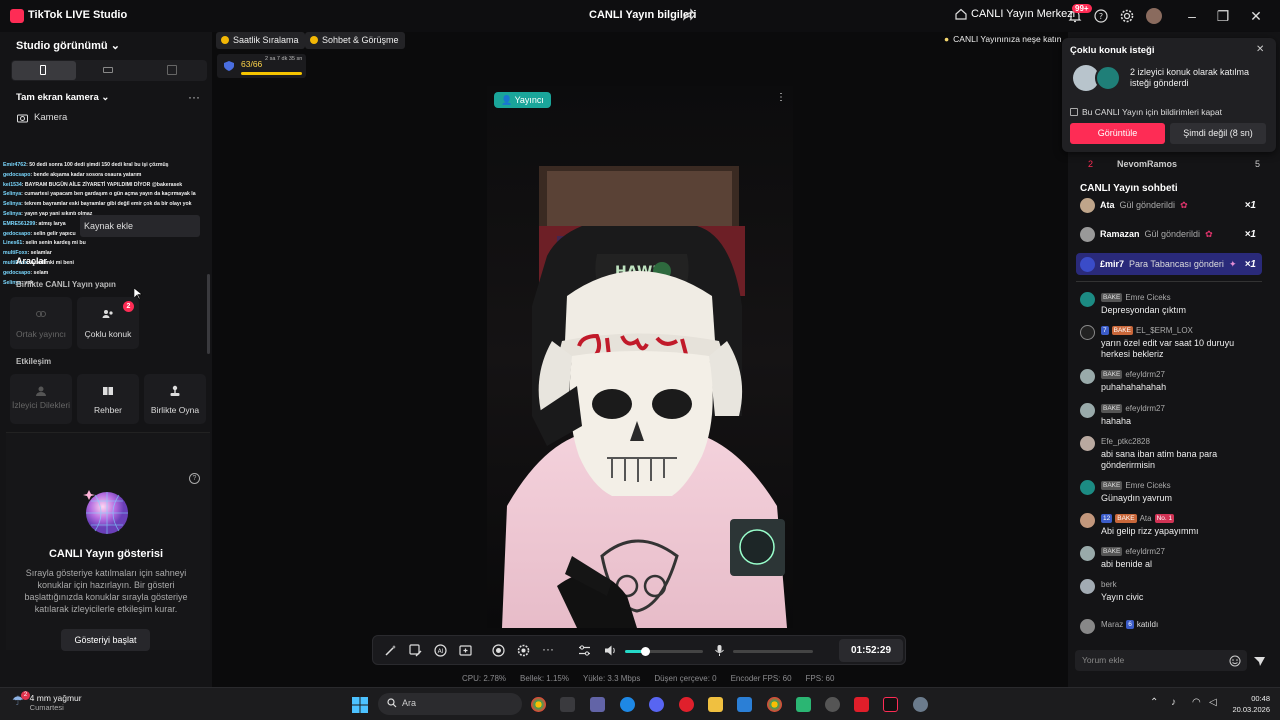 The height and width of the screenshot is (720, 1280). I want to click on tool-label: Çoklu konuk, so click(108, 334).